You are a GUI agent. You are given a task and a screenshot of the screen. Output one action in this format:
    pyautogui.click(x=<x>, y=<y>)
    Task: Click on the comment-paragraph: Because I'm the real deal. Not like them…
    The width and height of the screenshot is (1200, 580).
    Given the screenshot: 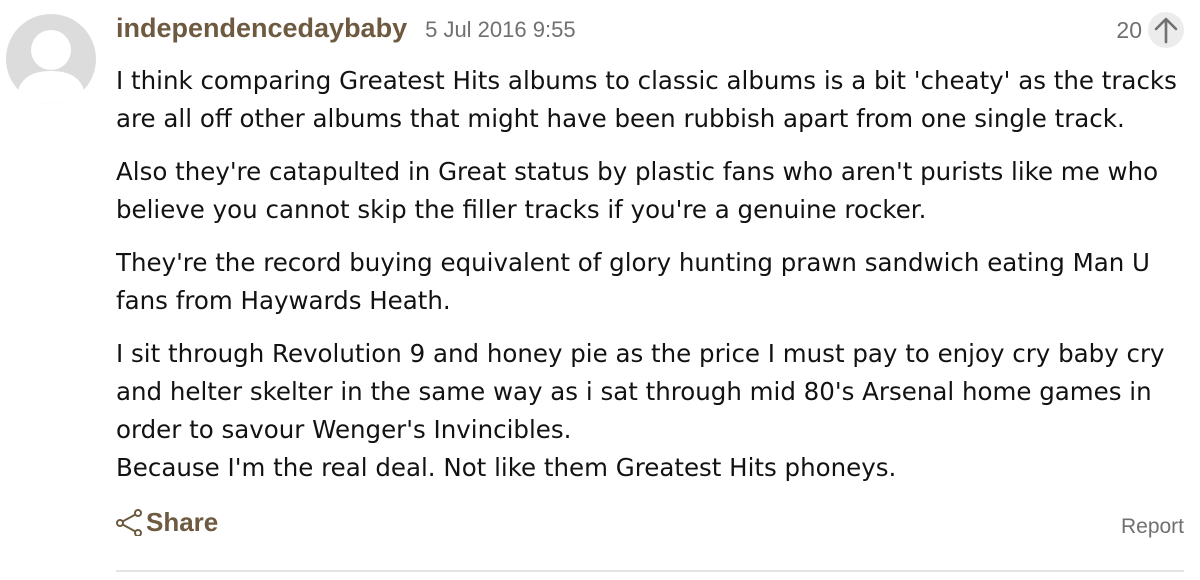 What is the action you would take?
    pyautogui.click(x=506, y=467)
    